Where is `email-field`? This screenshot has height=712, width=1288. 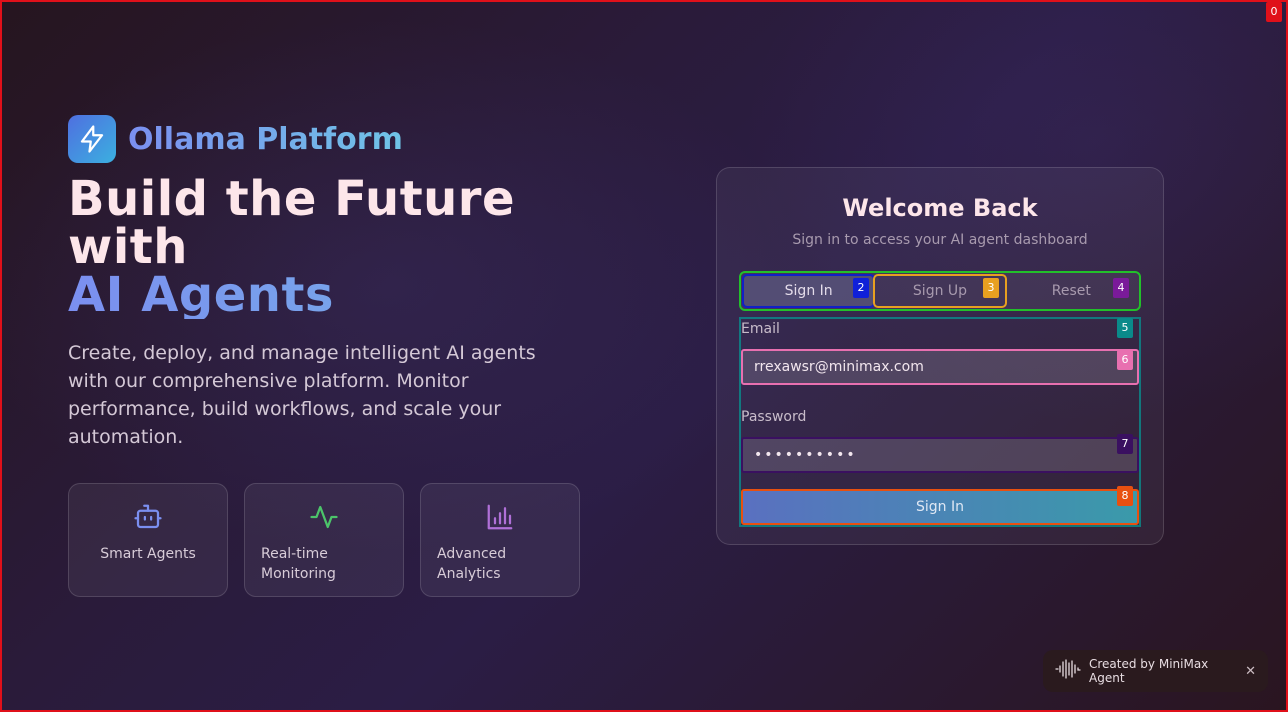 email-field is located at coordinates (940, 367).